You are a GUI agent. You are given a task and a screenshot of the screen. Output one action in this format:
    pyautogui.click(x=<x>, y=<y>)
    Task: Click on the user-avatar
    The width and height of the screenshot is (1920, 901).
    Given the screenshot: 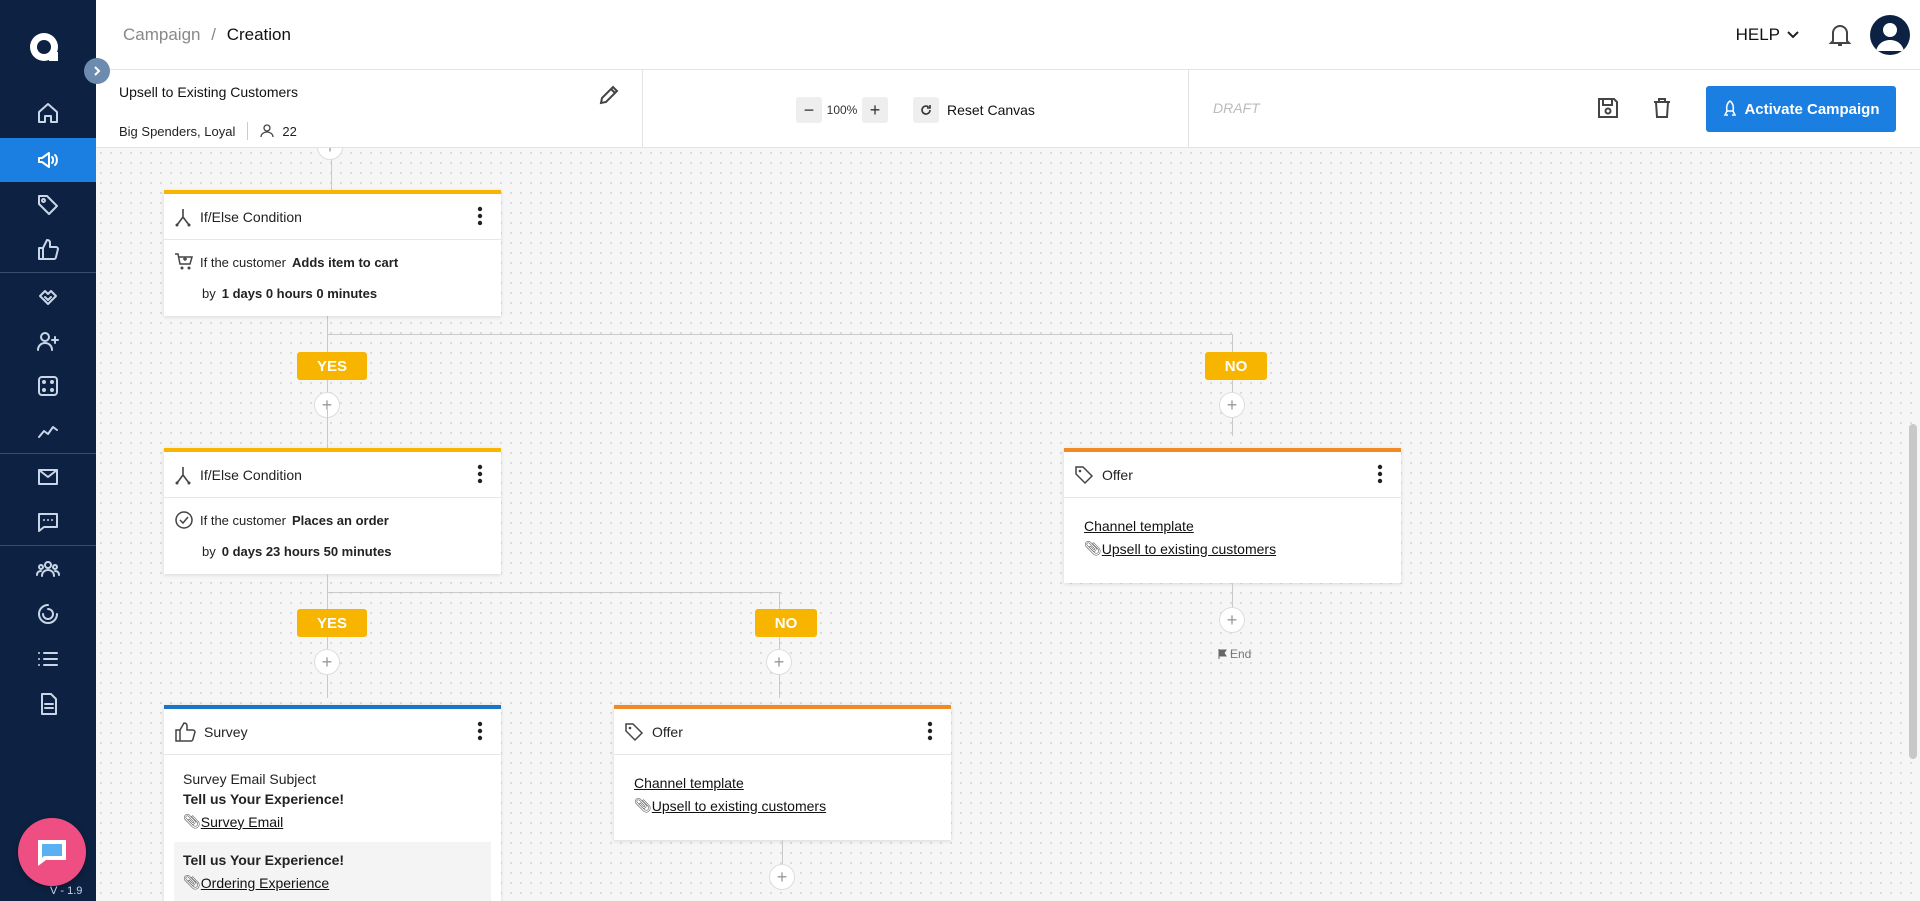 What is the action you would take?
    pyautogui.click(x=1890, y=35)
    